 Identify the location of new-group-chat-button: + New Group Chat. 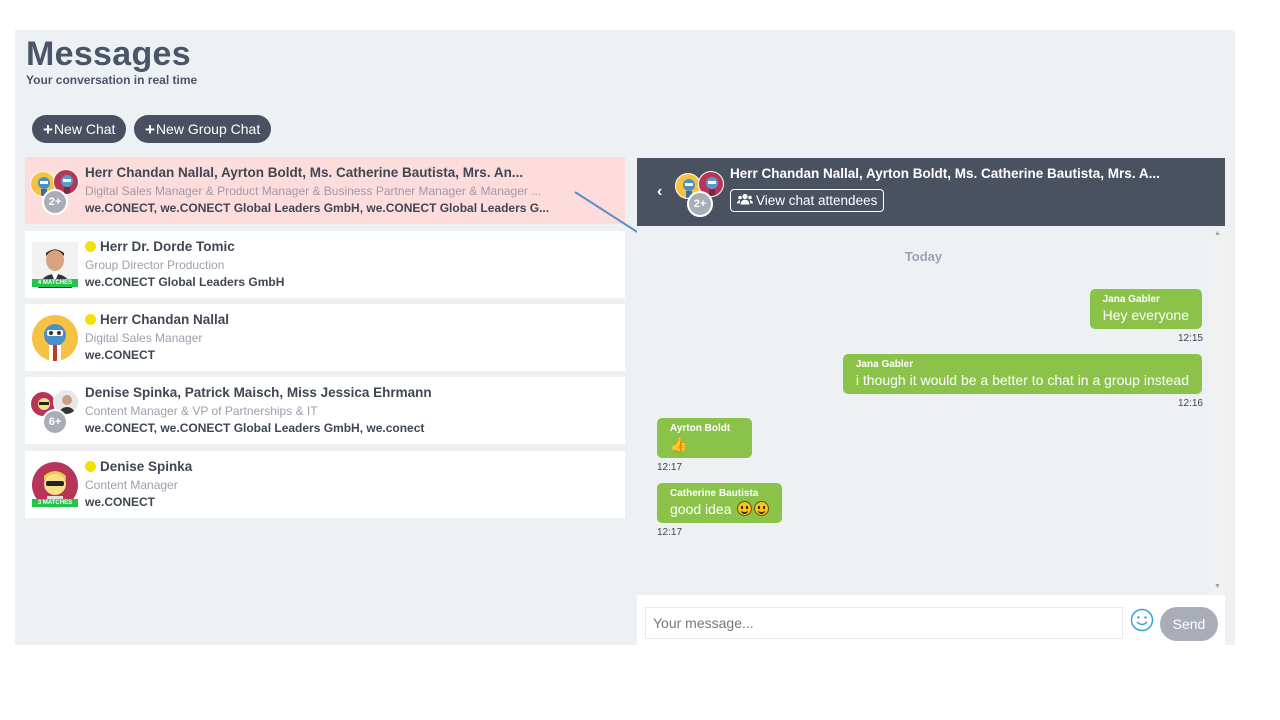
(203, 129).